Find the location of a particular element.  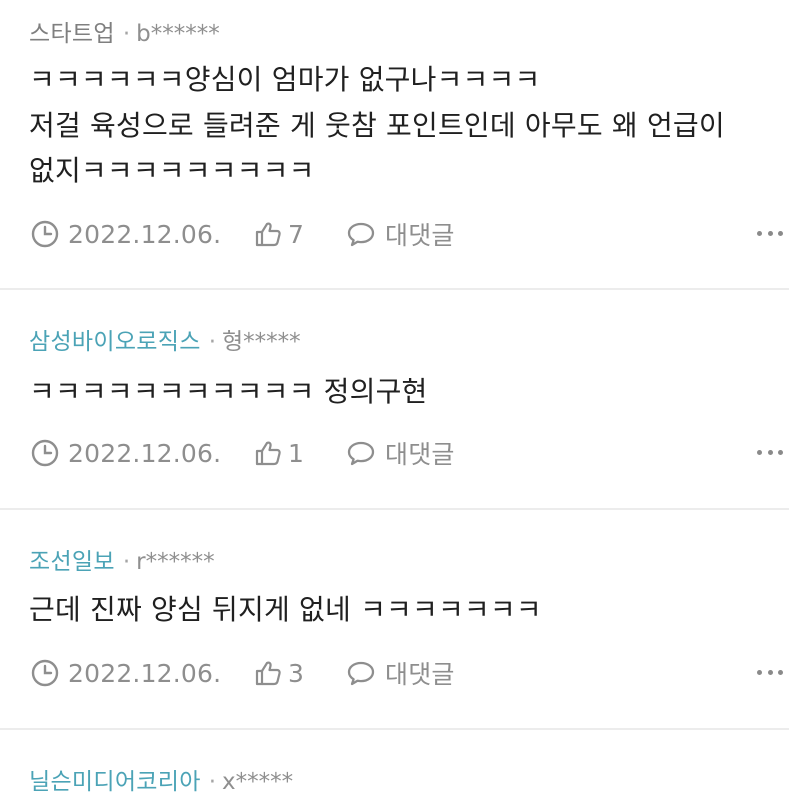

like-button: 3 is located at coordinates (279, 673).